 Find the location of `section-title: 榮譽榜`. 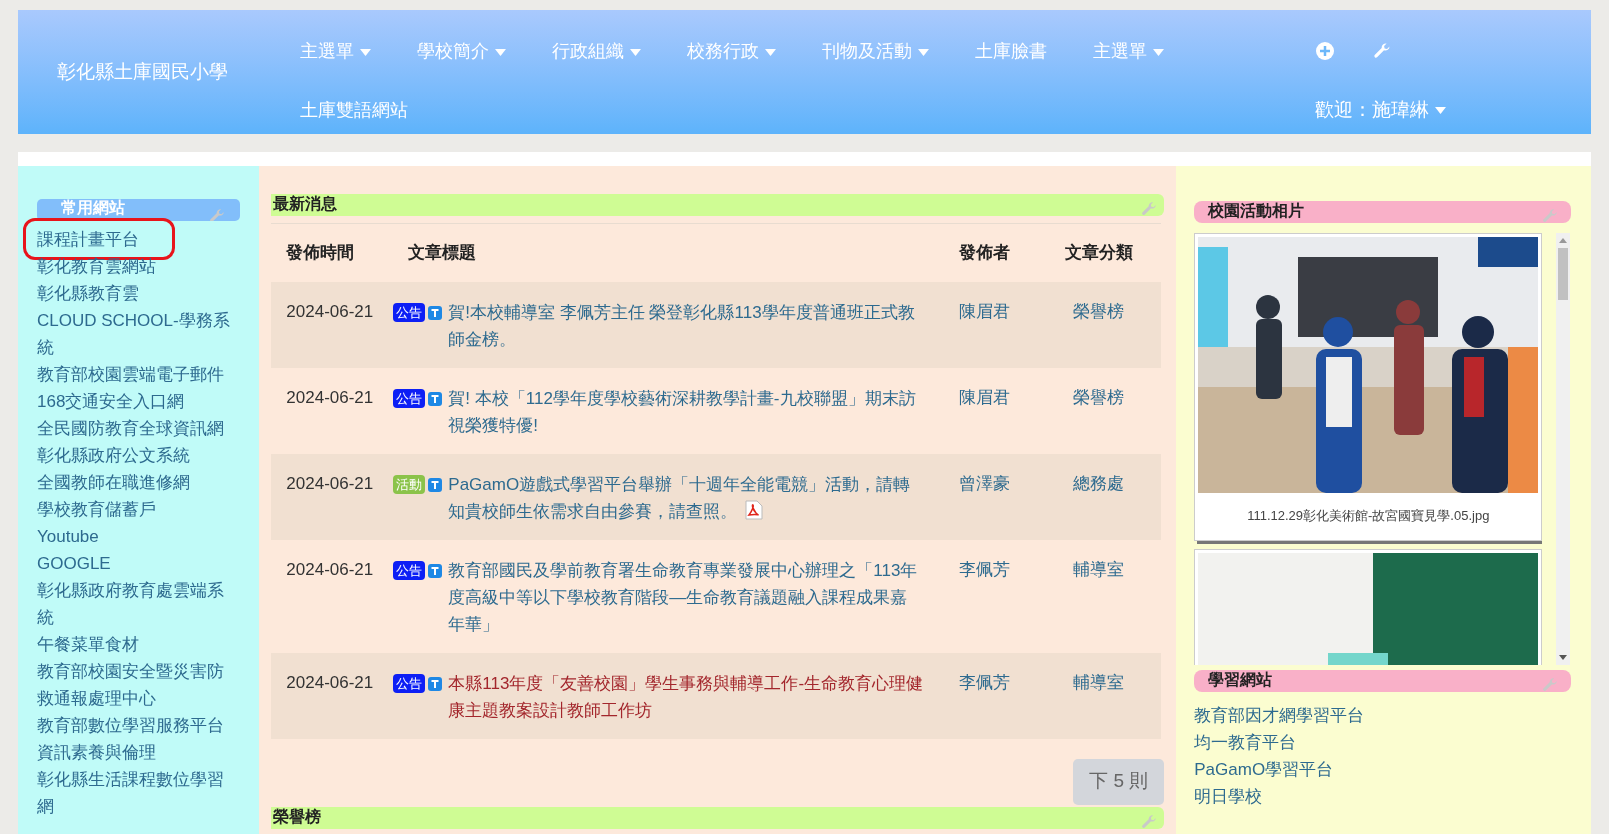

section-title: 榮譽榜 is located at coordinates (297, 816).